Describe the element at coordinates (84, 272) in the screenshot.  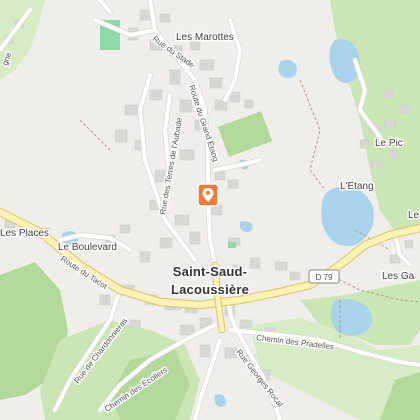
I see `street-label-route-du-tacot: Route du Tacot` at that location.